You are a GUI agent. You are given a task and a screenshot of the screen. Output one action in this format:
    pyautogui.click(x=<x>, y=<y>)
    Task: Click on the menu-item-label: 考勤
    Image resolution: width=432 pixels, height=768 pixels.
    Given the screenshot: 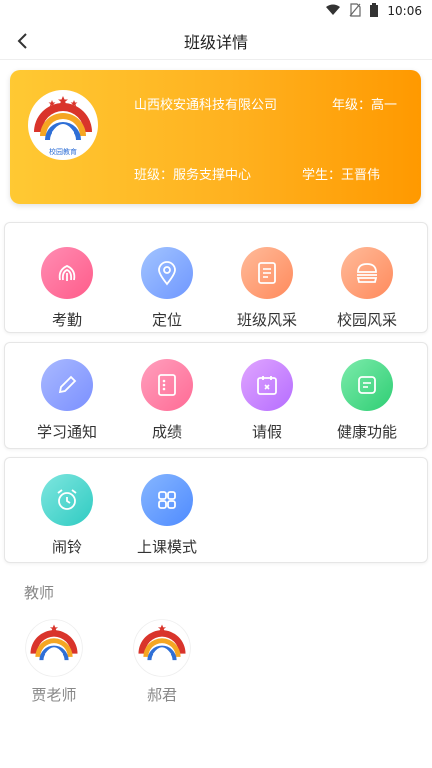 What is the action you would take?
    pyautogui.click(x=66, y=320)
    